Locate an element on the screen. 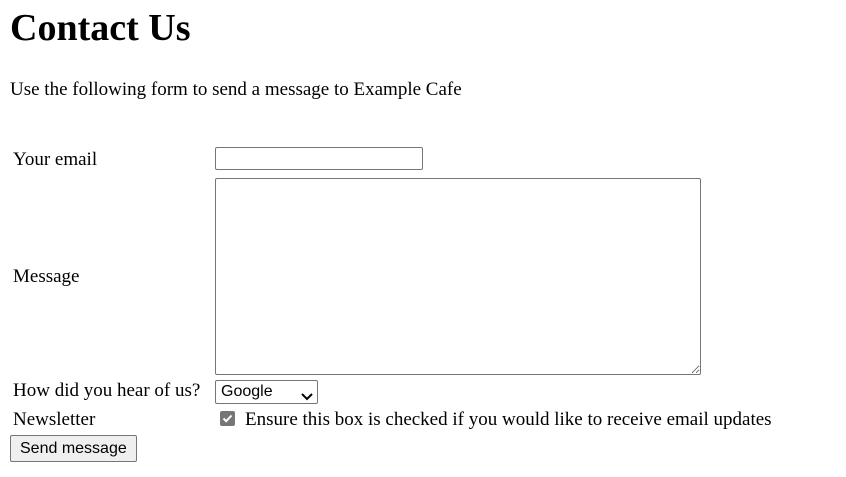  referral-select-value: Google is located at coordinates (247, 391).